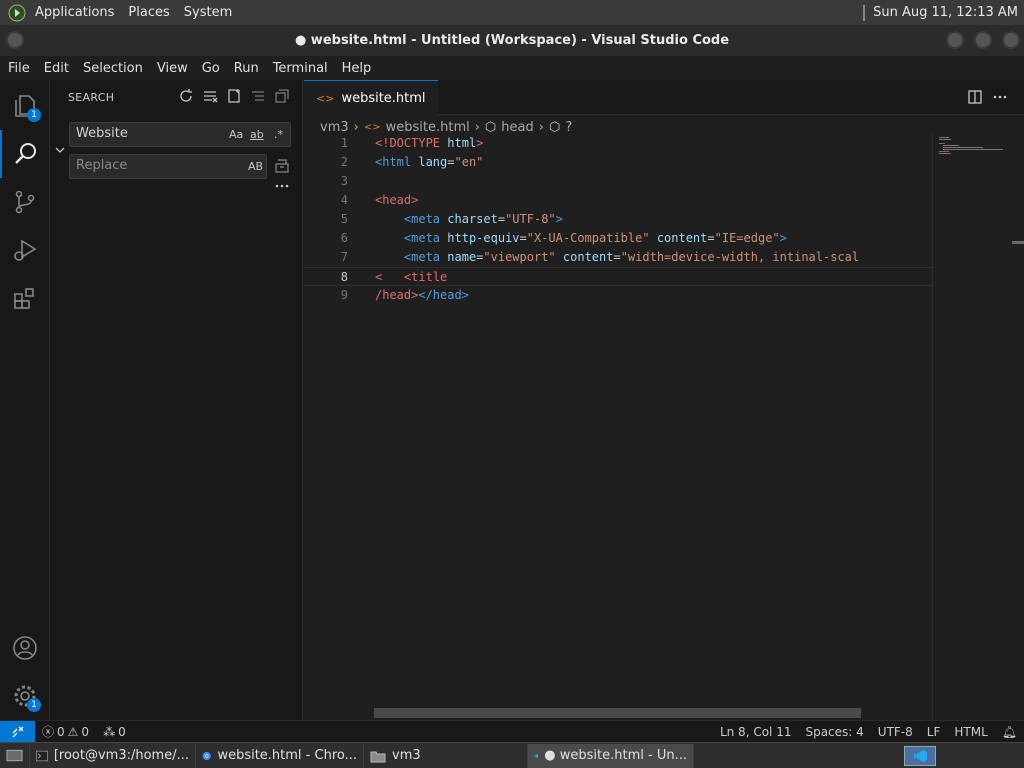  I want to click on menu-selection: Selection, so click(113, 68).